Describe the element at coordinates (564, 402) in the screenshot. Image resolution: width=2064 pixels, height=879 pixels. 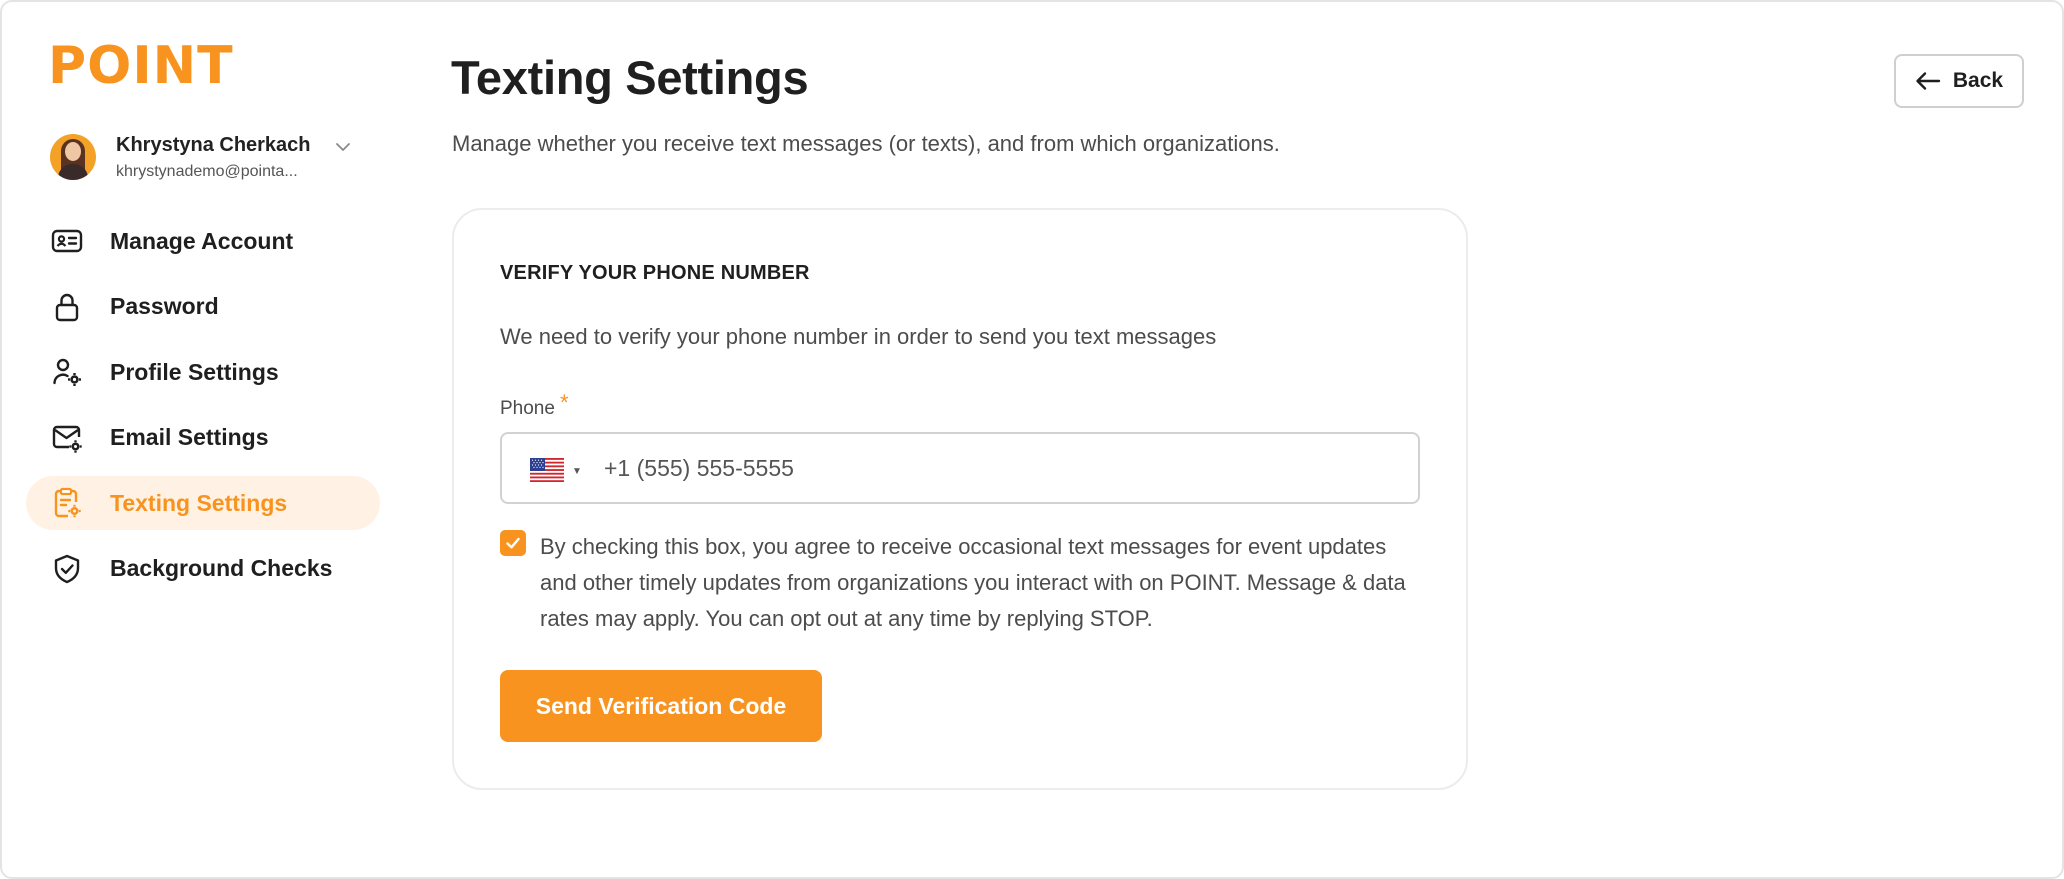
I see `required-mark: *` at that location.